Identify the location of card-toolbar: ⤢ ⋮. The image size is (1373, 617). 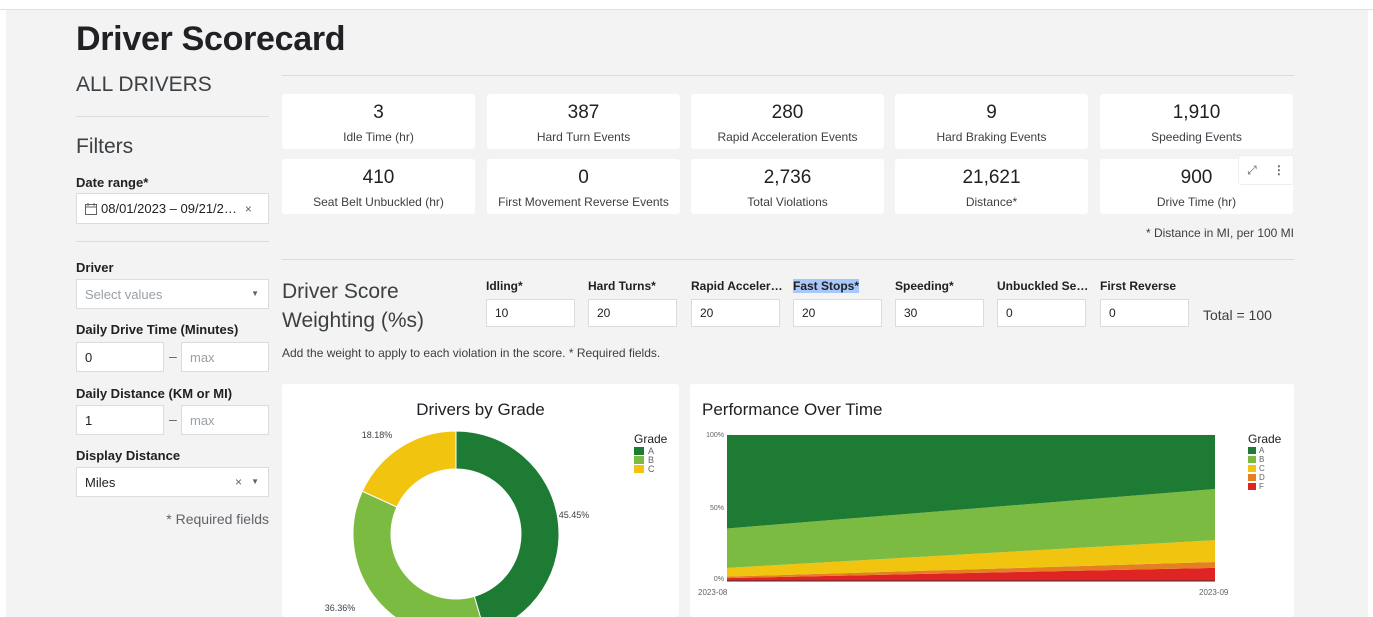
(1266, 170).